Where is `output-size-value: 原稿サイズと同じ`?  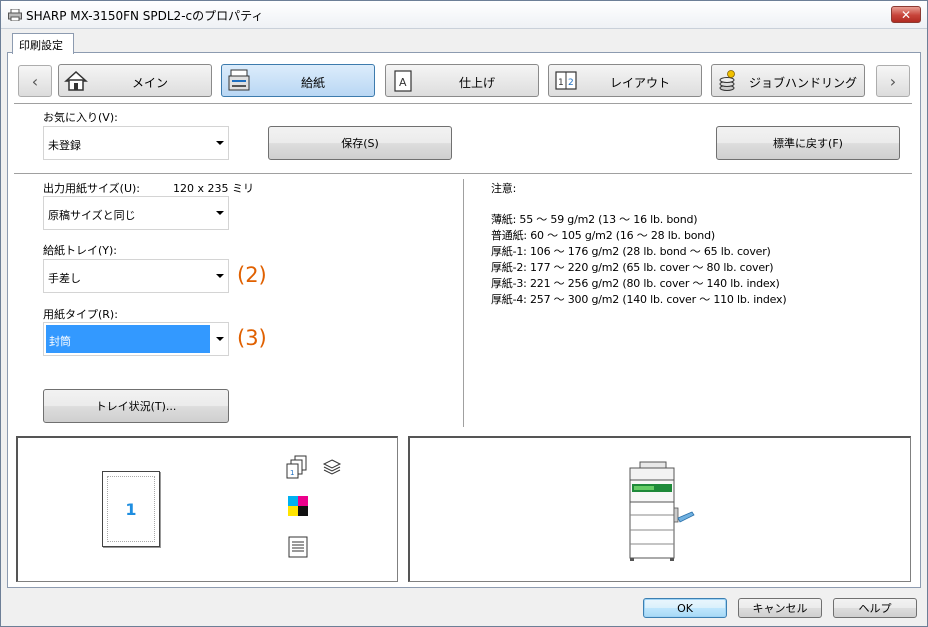 output-size-value: 原稿サイズと同じ is located at coordinates (92, 215).